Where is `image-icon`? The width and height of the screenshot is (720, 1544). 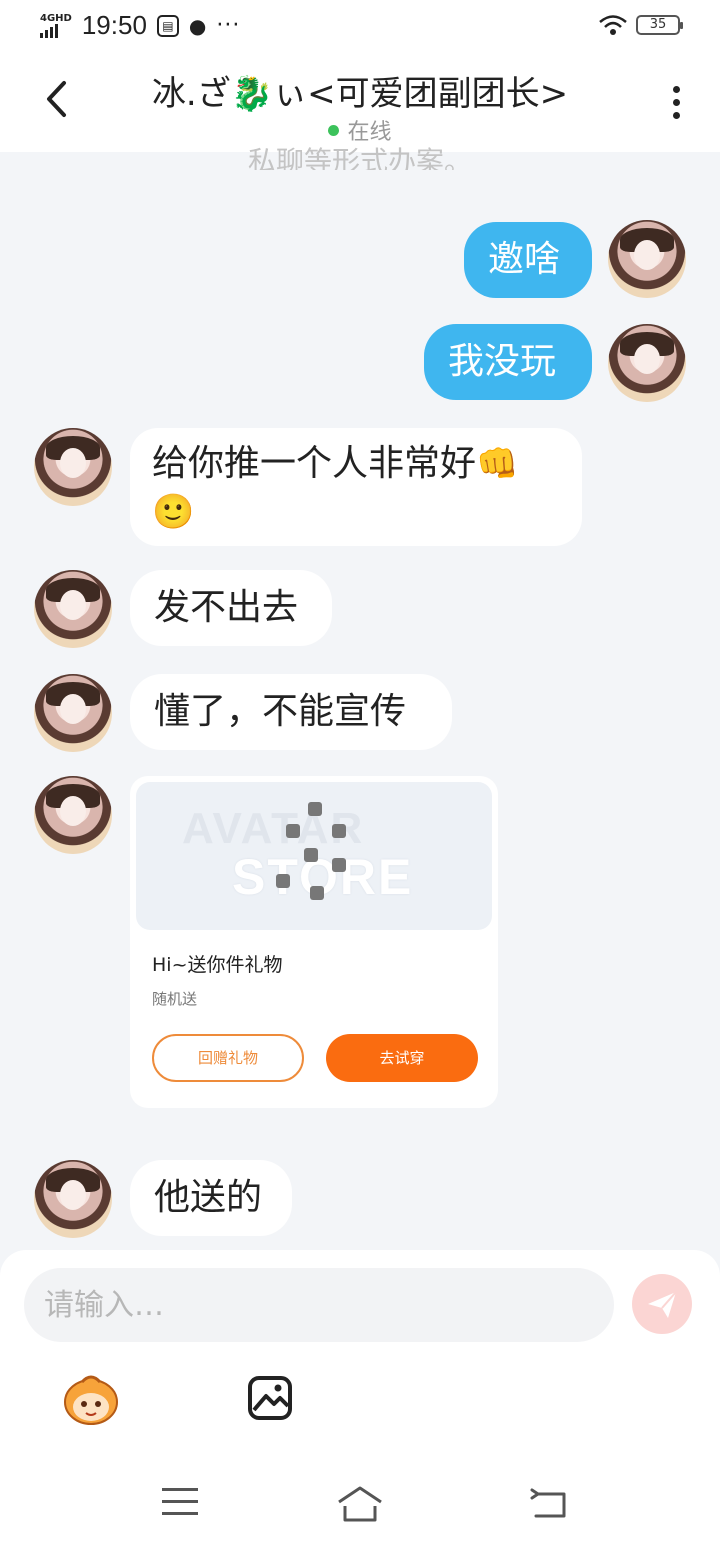
image-icon is located at coordinates (270, 1398).